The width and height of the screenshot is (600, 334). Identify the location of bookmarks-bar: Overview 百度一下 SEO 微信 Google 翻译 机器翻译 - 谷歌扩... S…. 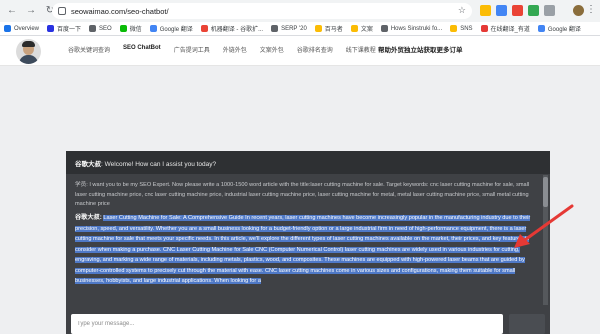
(300, 29).